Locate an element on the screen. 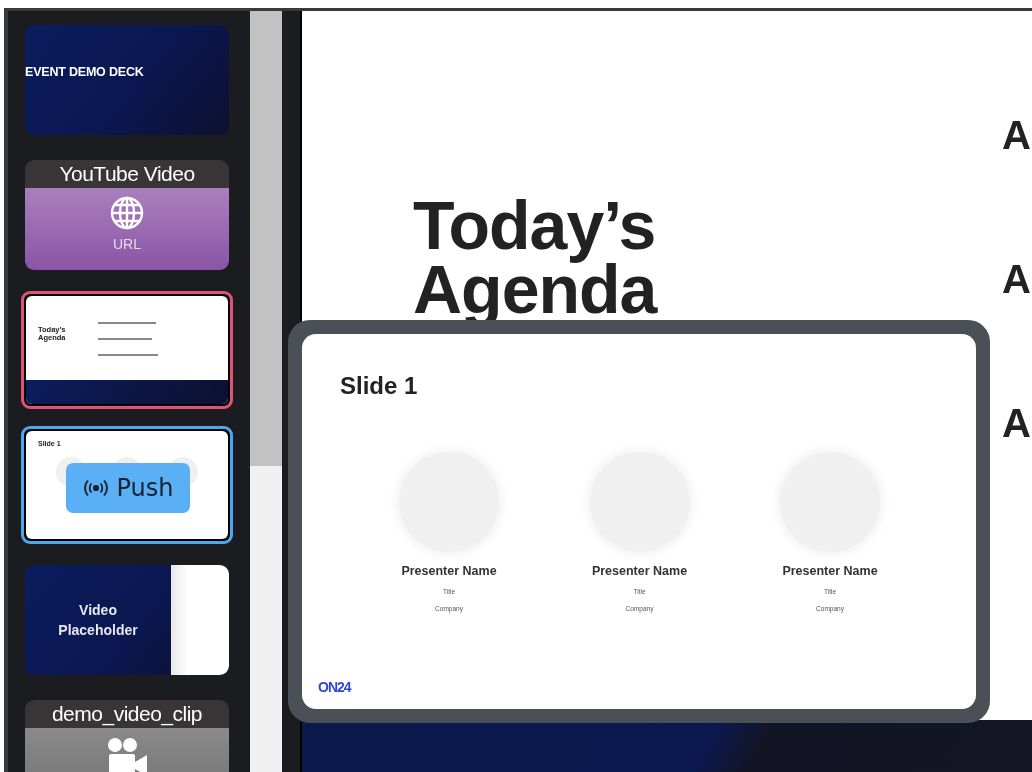  item-type: URL is located at coordinates (127, 244).